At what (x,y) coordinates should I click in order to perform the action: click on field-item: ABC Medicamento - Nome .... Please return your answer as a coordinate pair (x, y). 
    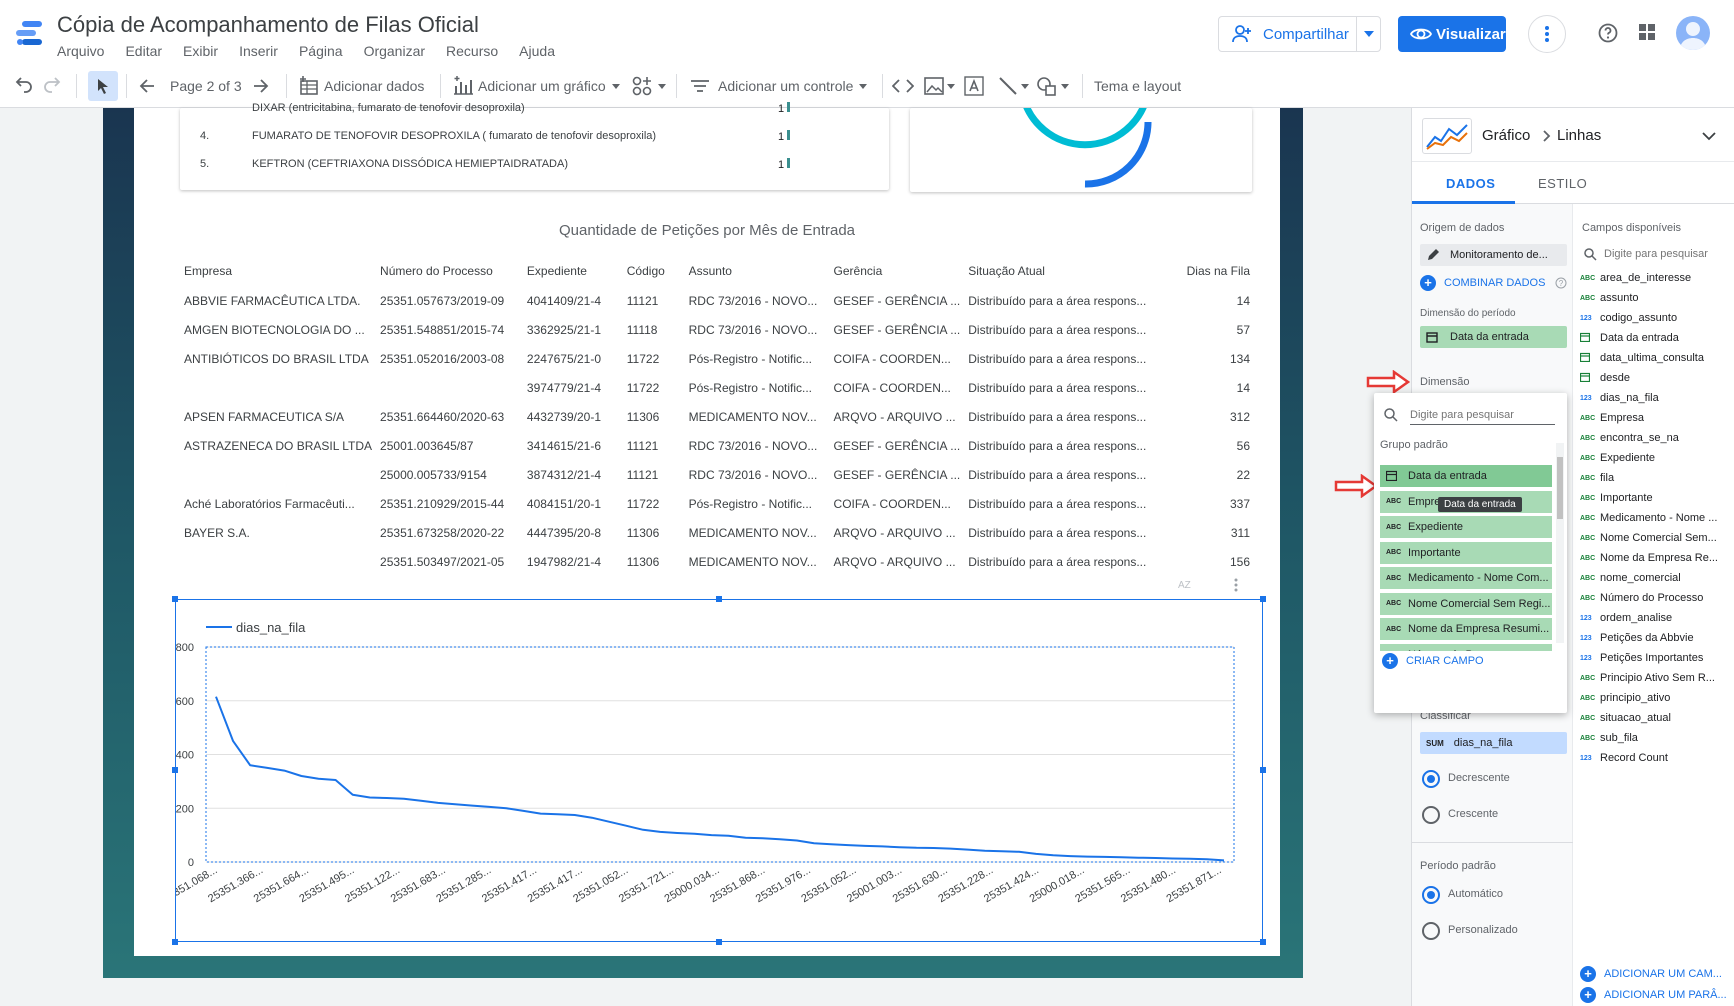
    Looking at the image, I should click on (1648, 518).